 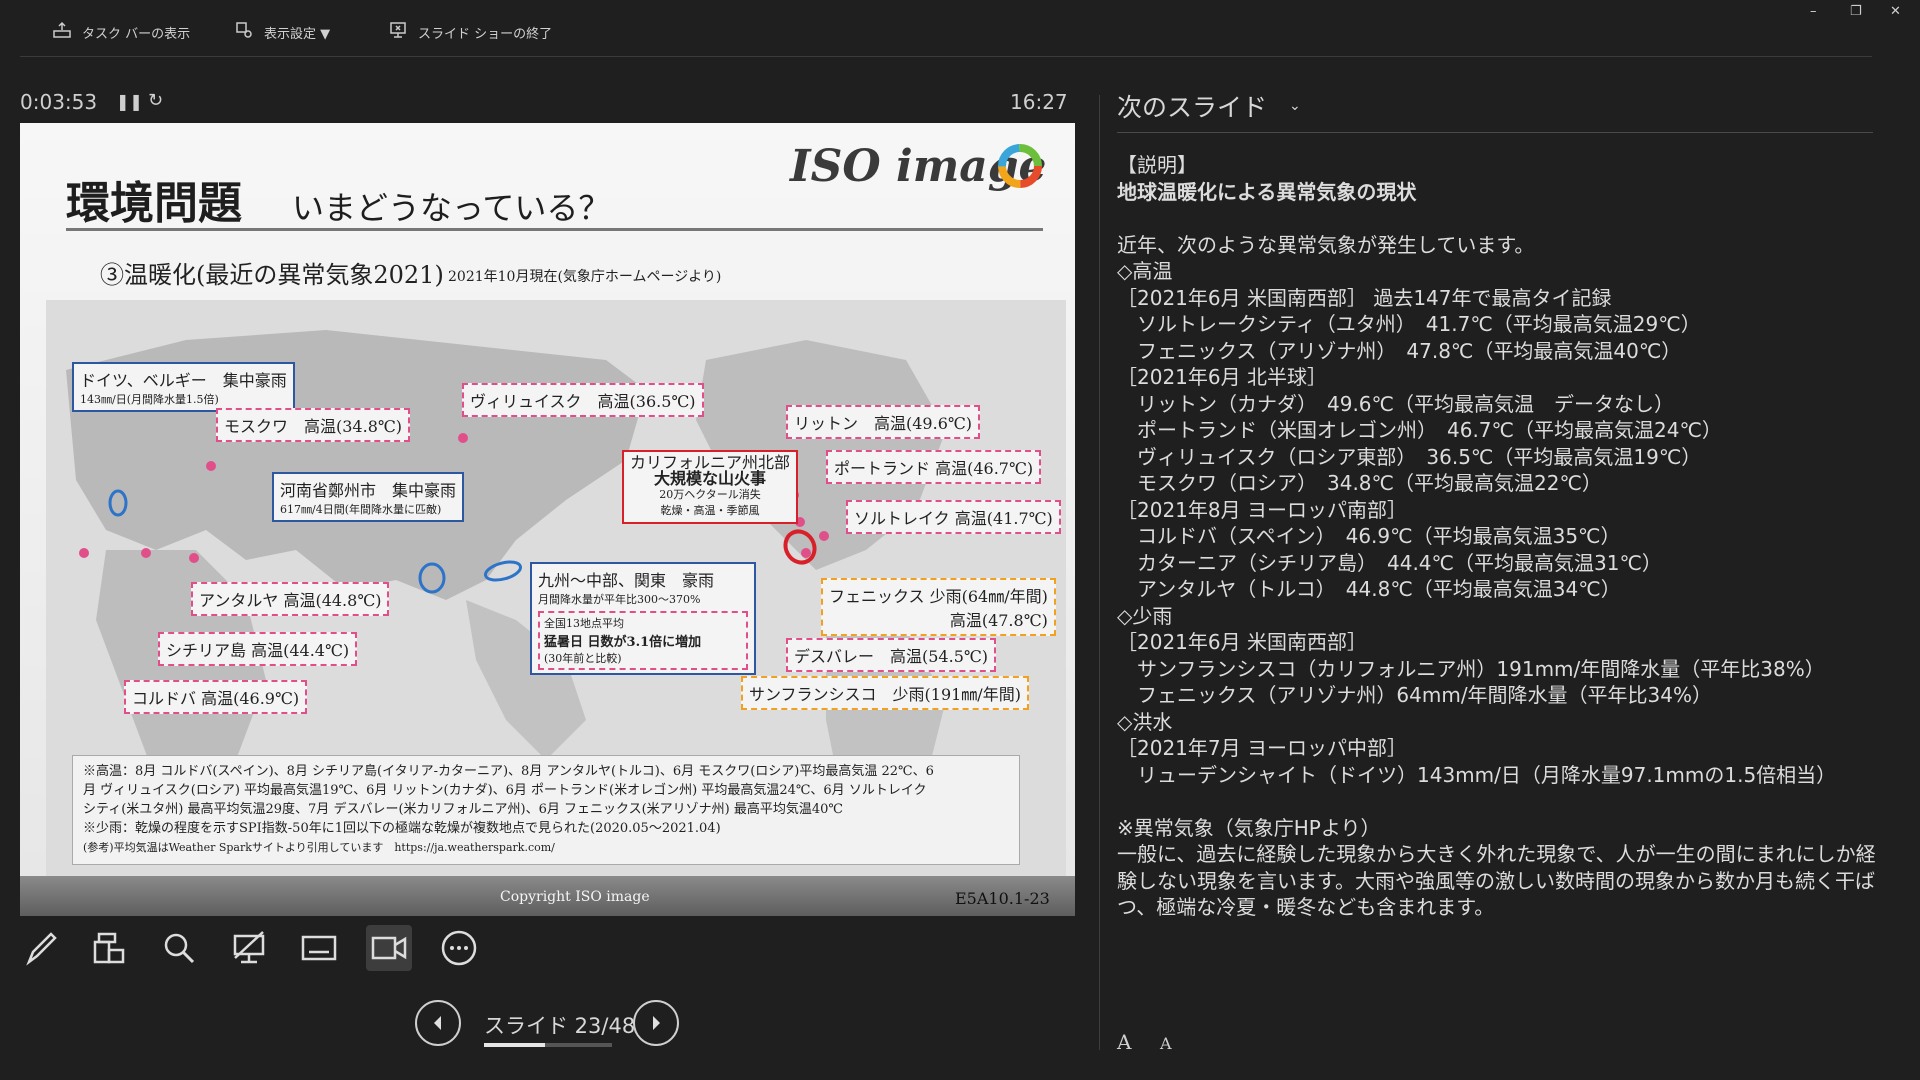 I want to click on label-deathvalley: デスバレー 高温(54.5℃), so click(x=891, y=655).